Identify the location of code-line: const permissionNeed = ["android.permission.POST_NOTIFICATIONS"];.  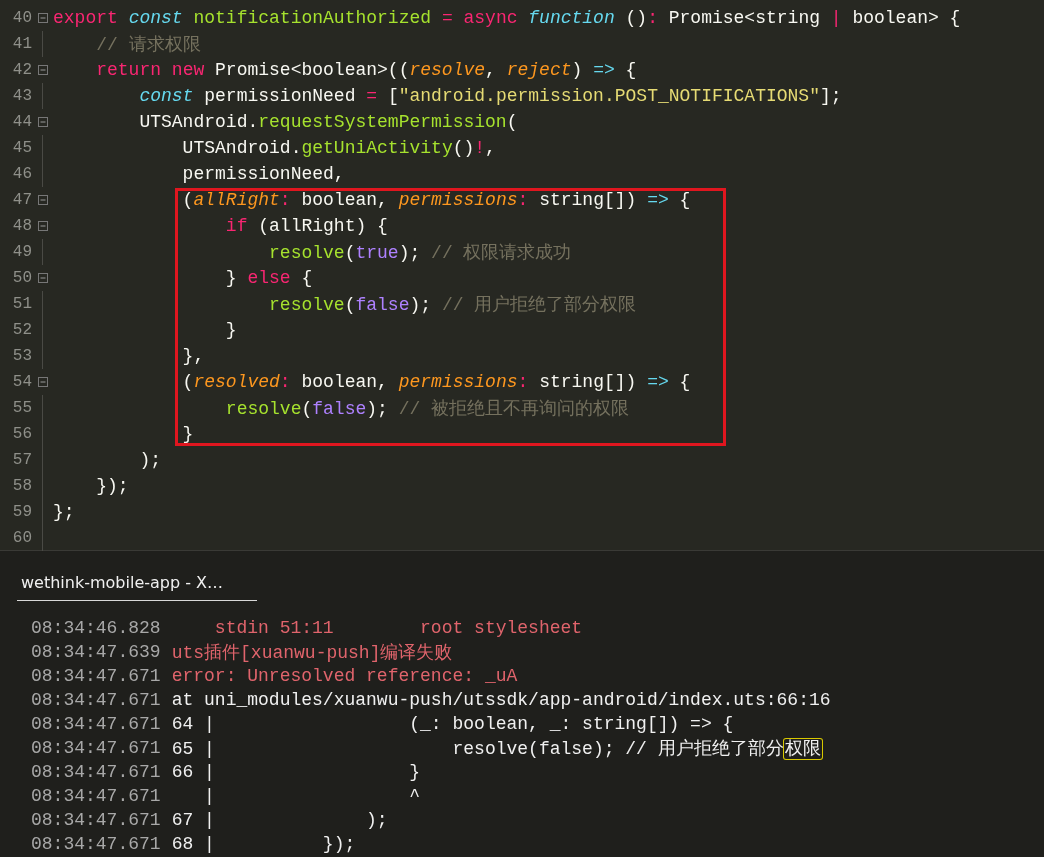
(490, 96).